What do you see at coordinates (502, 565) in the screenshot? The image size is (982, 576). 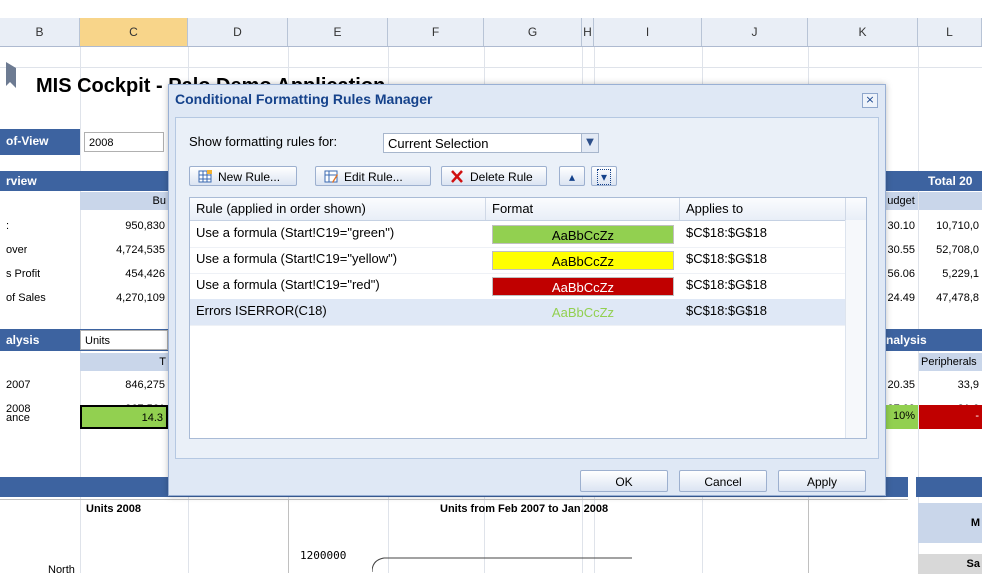 I see `chart2-plot-frame` at bounding box center [502, 565].